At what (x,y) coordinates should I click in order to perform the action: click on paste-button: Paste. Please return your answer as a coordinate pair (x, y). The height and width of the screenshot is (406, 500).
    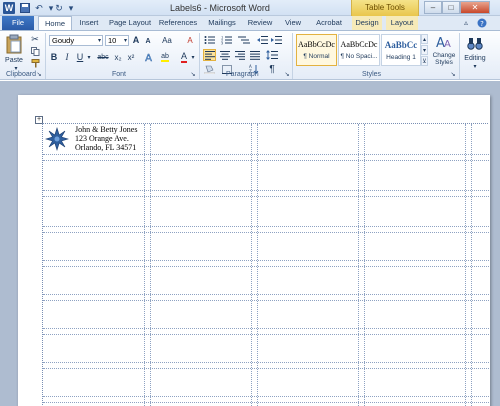
    Looking at the image, I should click on (14, 60).